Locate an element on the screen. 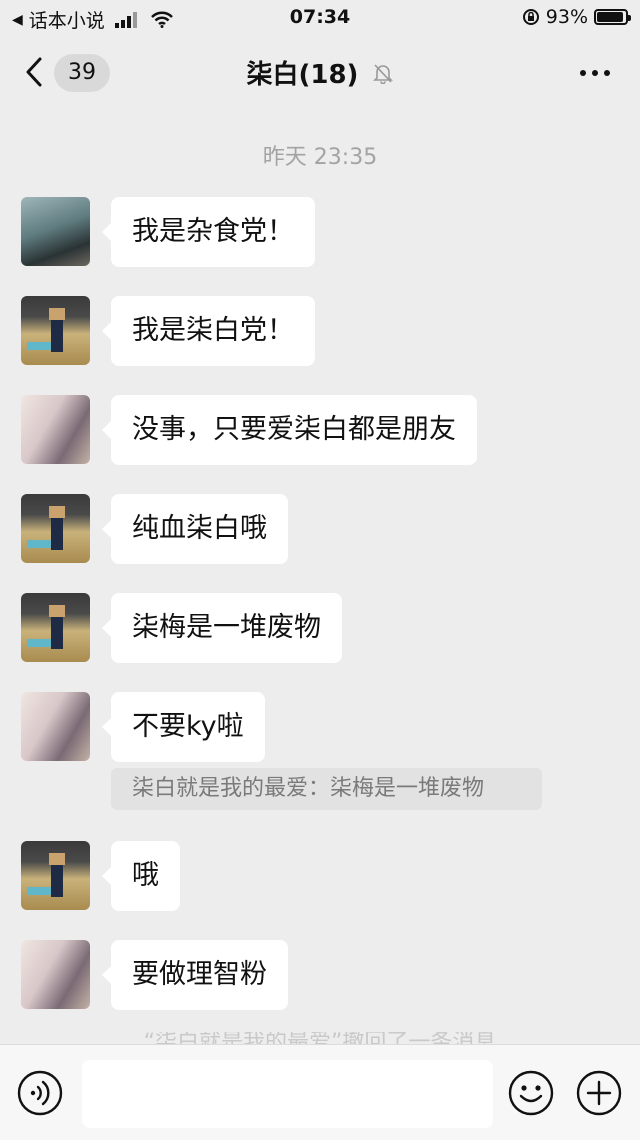  message-bubble: 柒梅是一堆废物 is located at coordinates (222, 628).